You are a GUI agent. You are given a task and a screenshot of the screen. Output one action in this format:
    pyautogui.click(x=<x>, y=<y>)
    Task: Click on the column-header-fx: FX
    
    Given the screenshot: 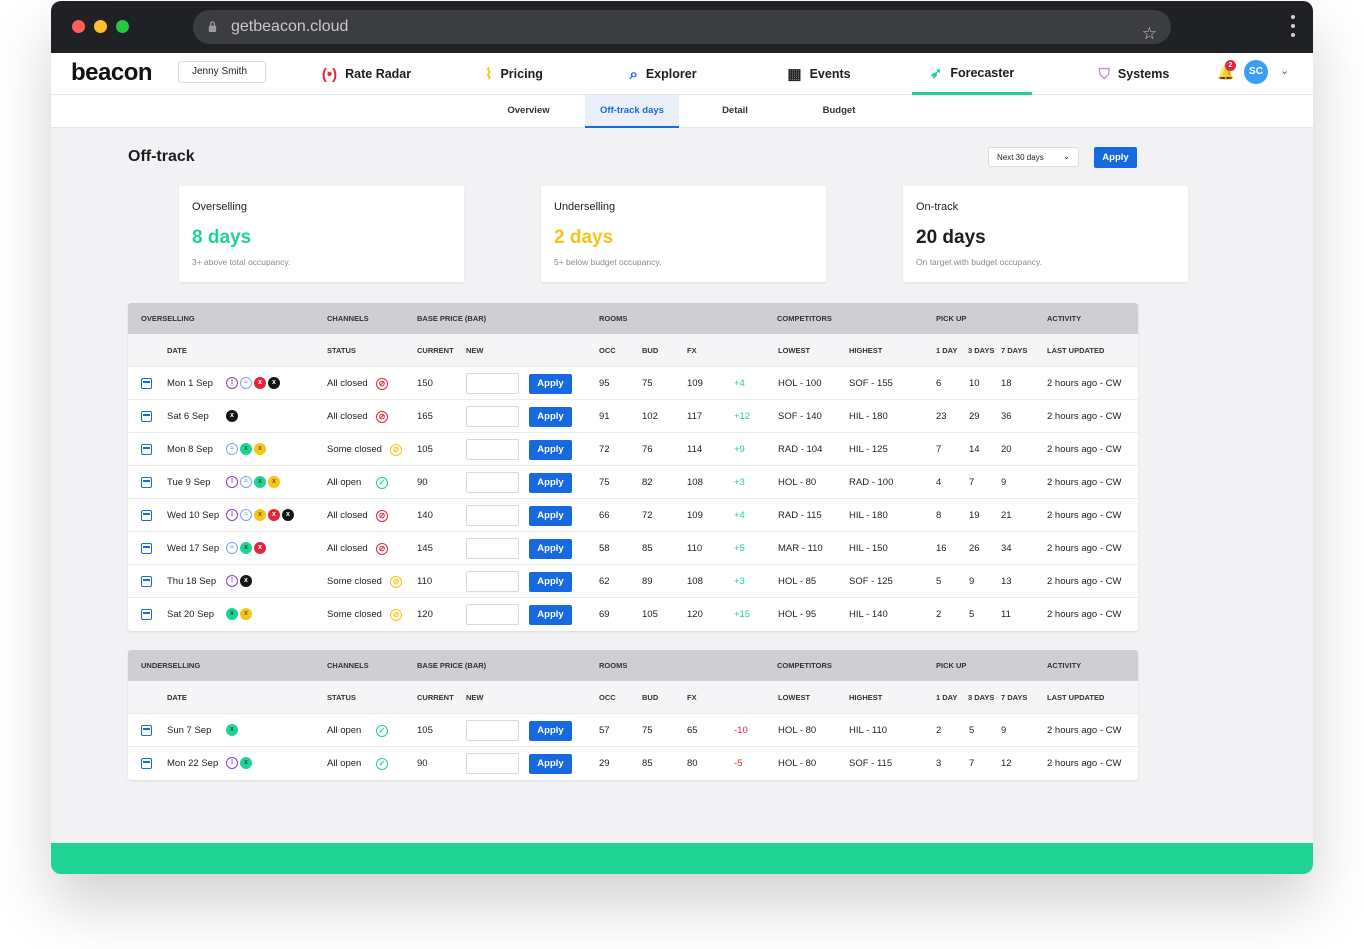 What is the action you would take?
    pyautogui.click(x=692, y=350)
    